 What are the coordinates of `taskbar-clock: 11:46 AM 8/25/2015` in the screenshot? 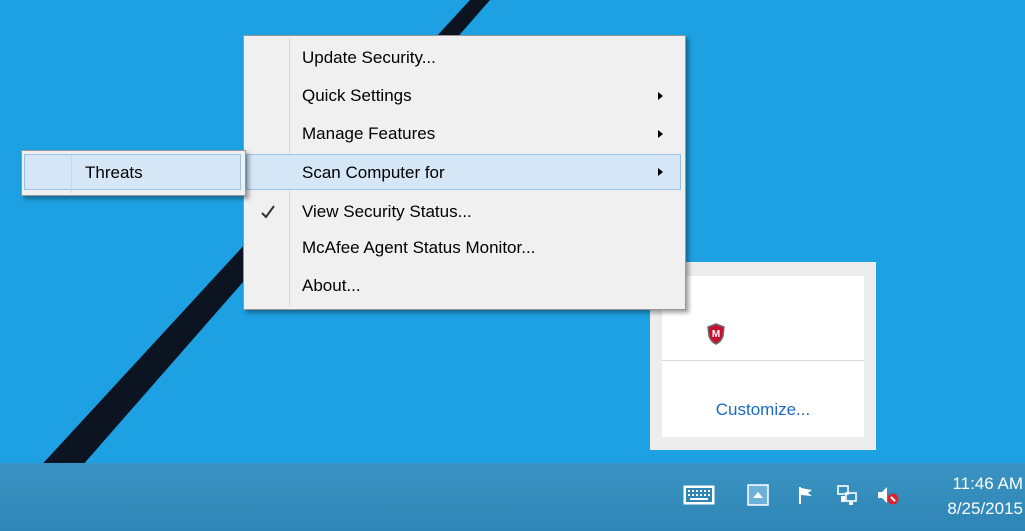 It's located at (985, 496).